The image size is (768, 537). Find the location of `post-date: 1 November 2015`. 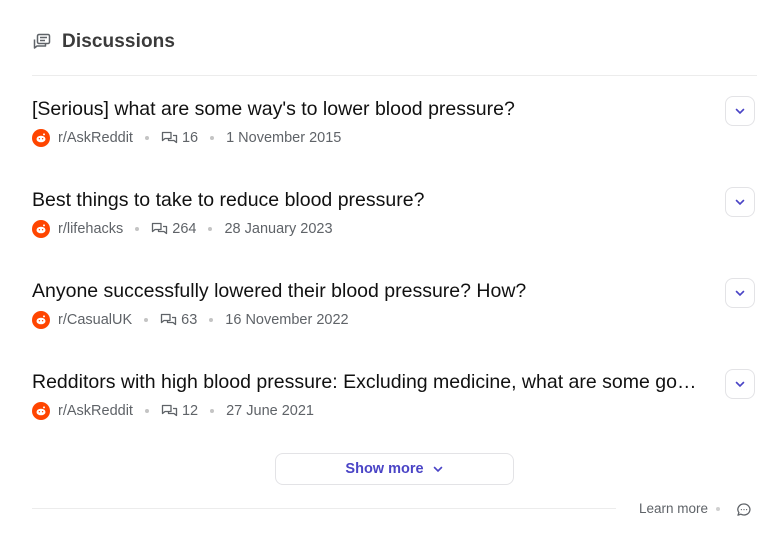

post-date: 1 November 2015 is located at coordinates (284, 138).